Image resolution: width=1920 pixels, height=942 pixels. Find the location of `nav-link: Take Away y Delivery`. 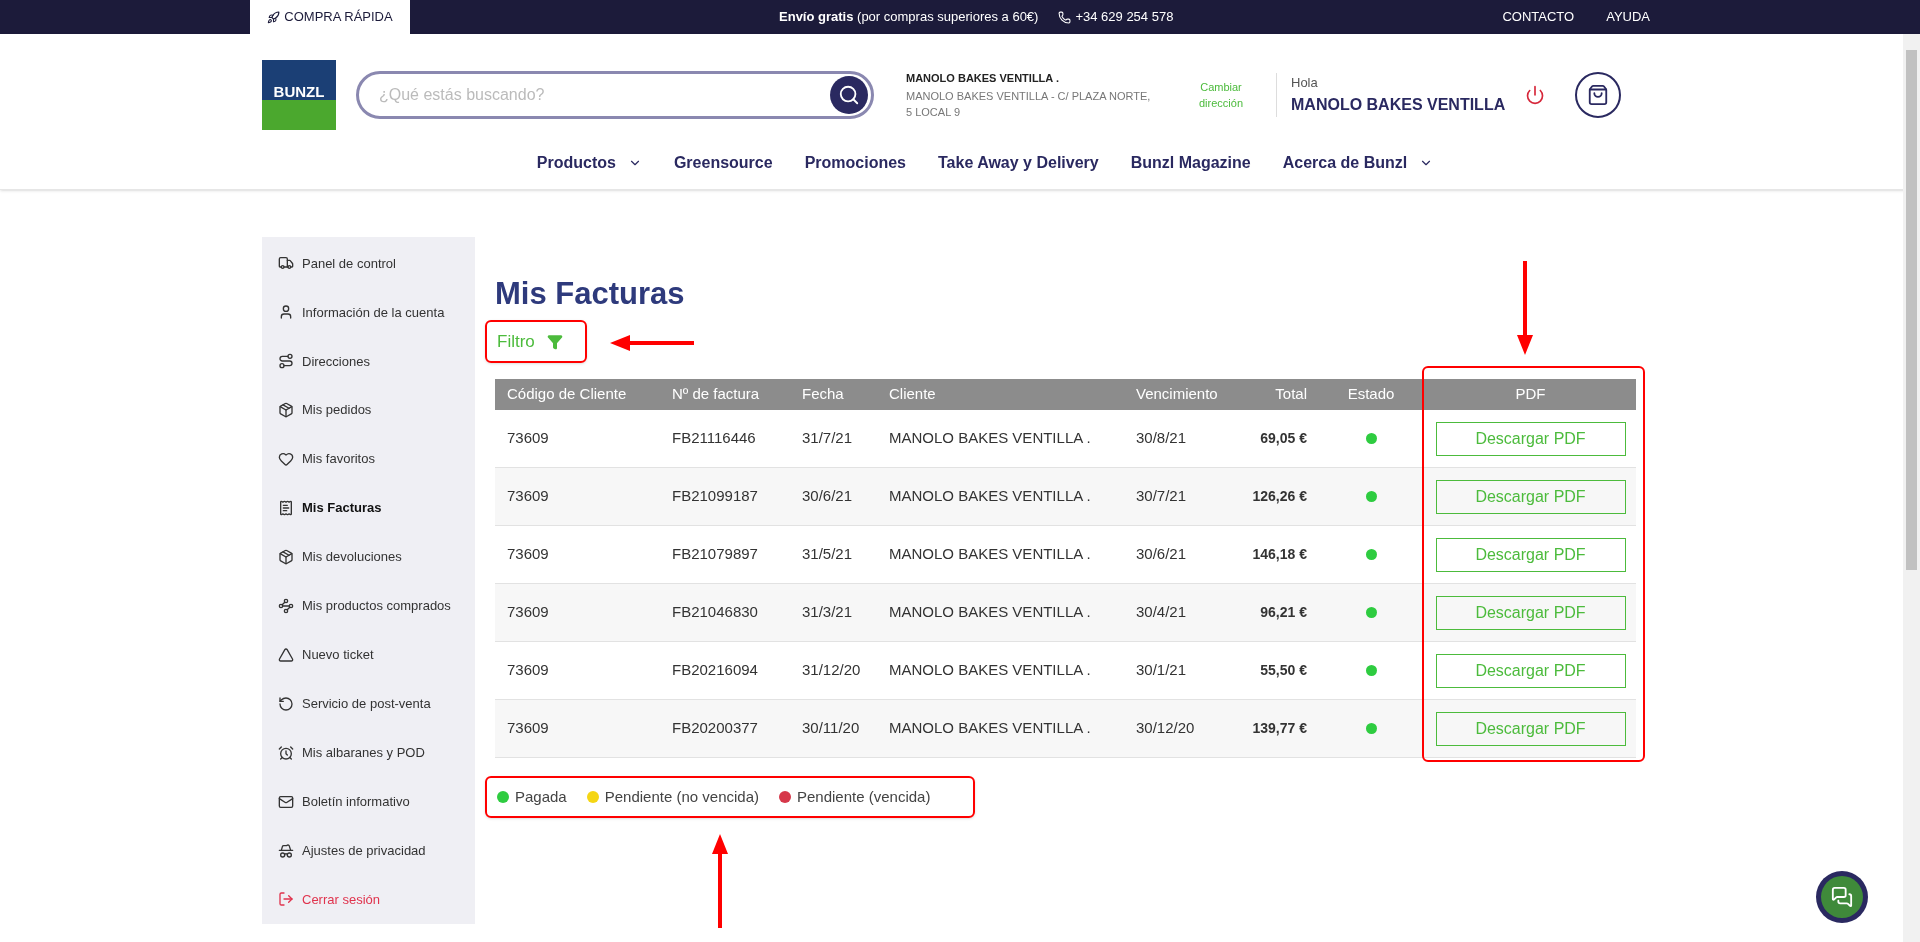

nav-link: Take Away y Delivery is located at coordinates (1018, 163).